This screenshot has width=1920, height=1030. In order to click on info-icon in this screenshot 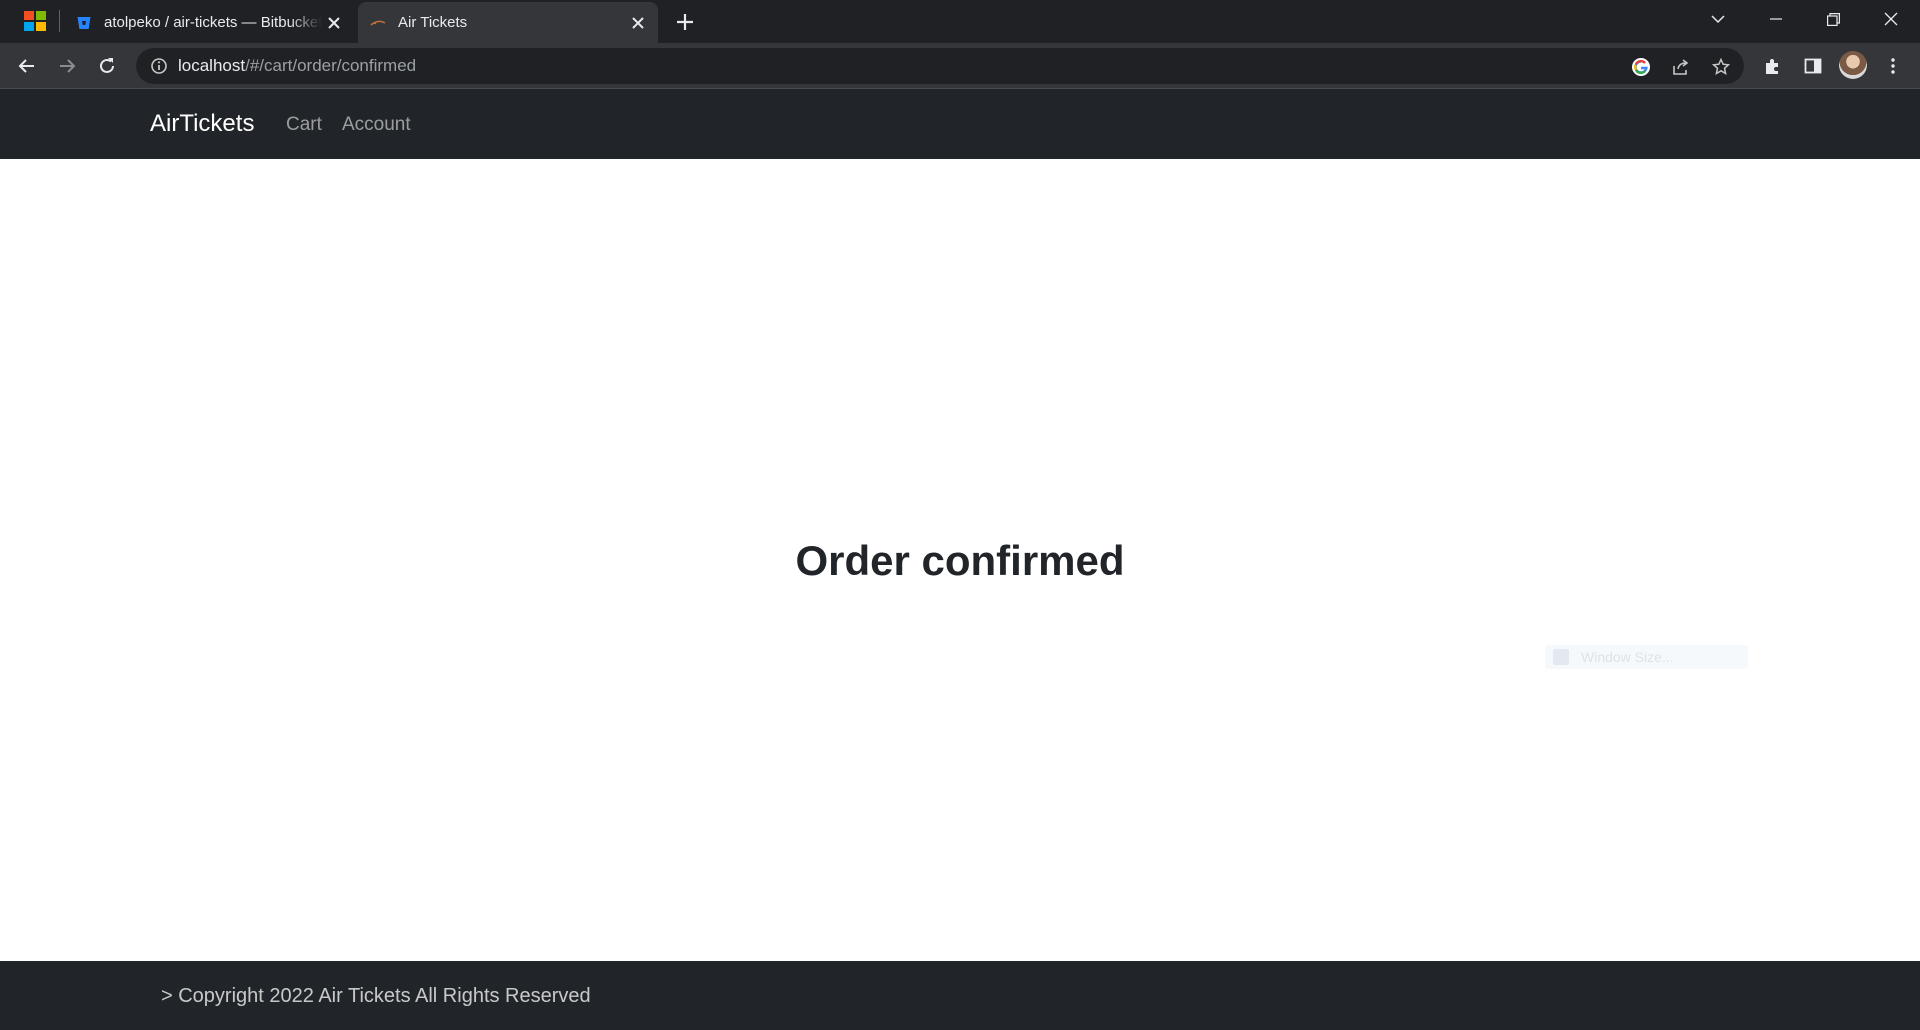, I will do `click(159, 66)`.